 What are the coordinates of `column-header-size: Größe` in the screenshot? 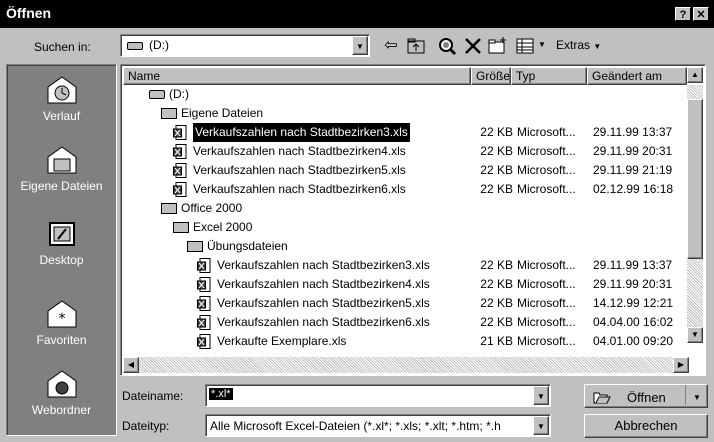 It's located at (491, 76).